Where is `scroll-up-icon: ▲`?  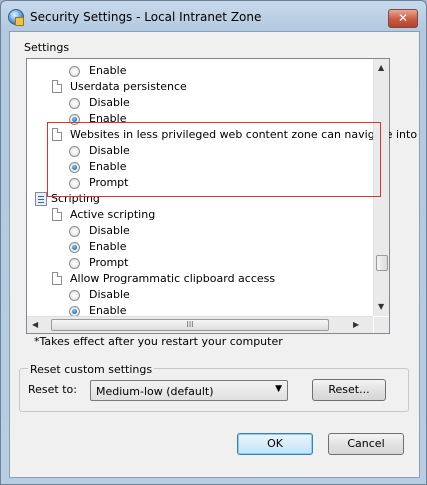
scroll-up-icon: ▲ is located at coordinates (381, 67).